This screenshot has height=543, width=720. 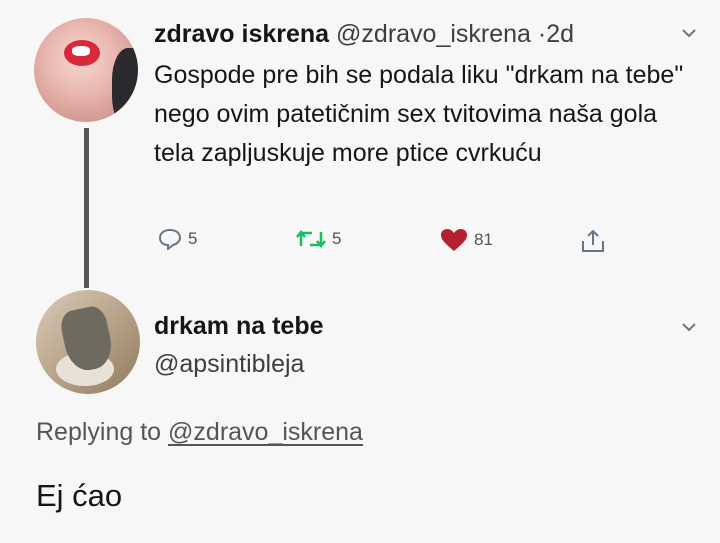 What do you see at coordinates (99, 432) in the screenshot?
I see `replying-prefix: Replying to` at bounding box center [99, 432].